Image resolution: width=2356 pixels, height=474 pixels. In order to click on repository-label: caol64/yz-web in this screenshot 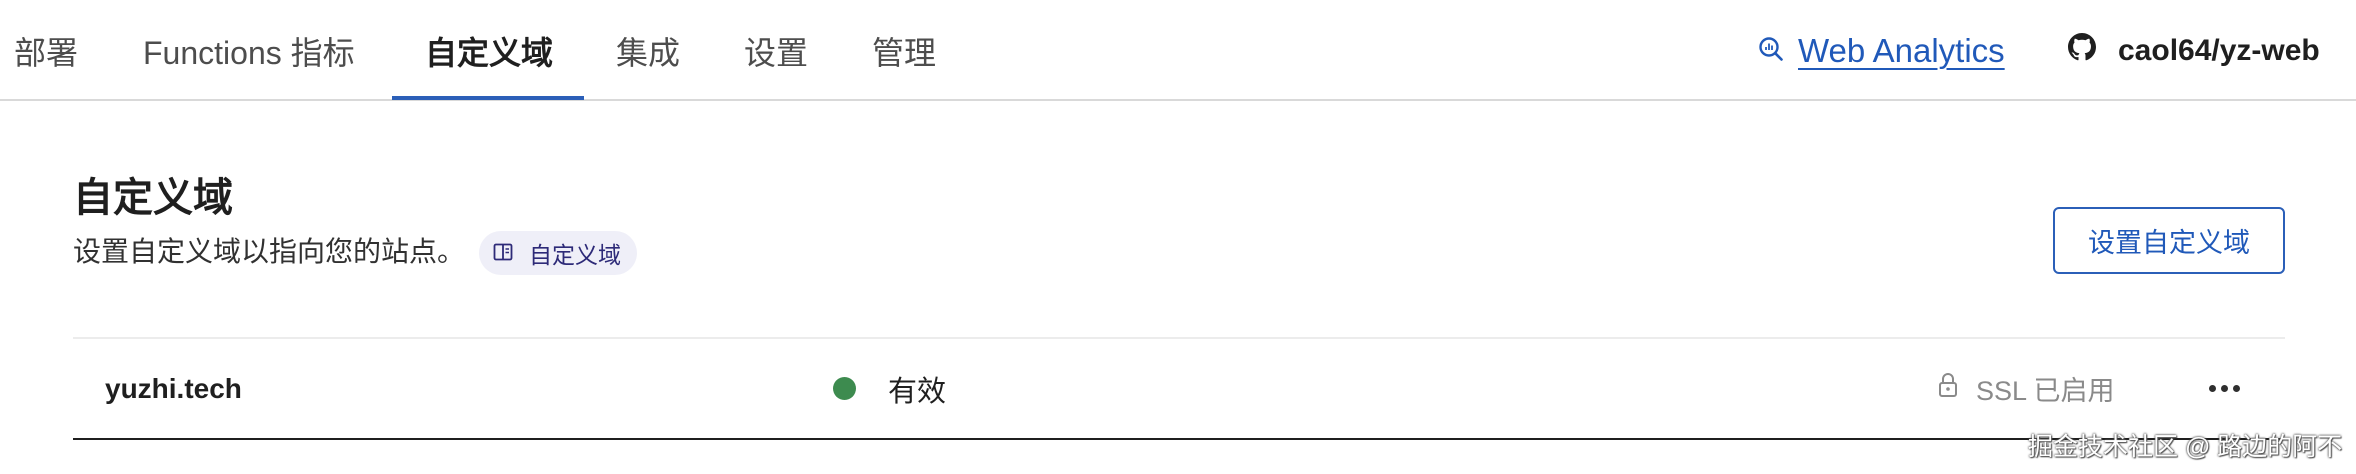, I will do `click(2219, 50)`.